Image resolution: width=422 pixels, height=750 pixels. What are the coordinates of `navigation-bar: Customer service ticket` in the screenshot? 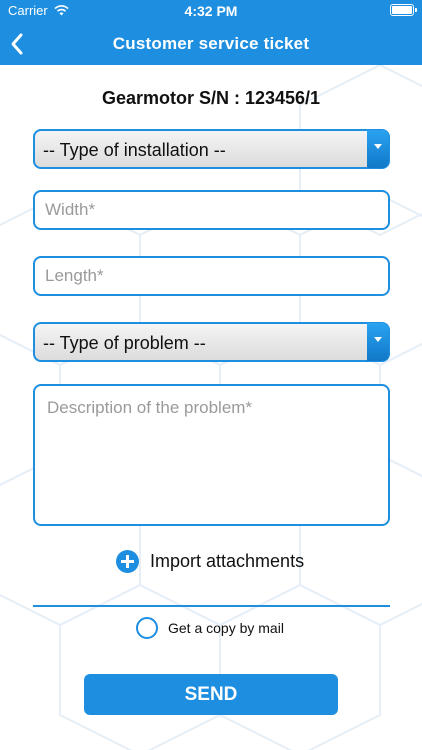 It's located at (211, 43).